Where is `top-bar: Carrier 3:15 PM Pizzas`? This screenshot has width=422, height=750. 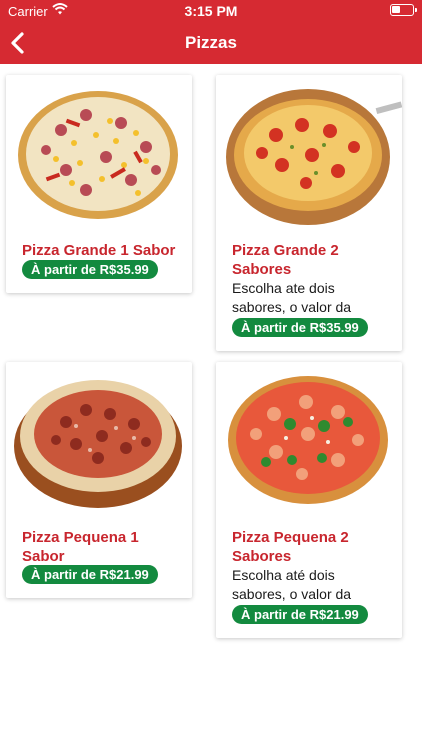 top-bar: Carrier 3:15 PM Pizzas is located at coordinates (211, 32).